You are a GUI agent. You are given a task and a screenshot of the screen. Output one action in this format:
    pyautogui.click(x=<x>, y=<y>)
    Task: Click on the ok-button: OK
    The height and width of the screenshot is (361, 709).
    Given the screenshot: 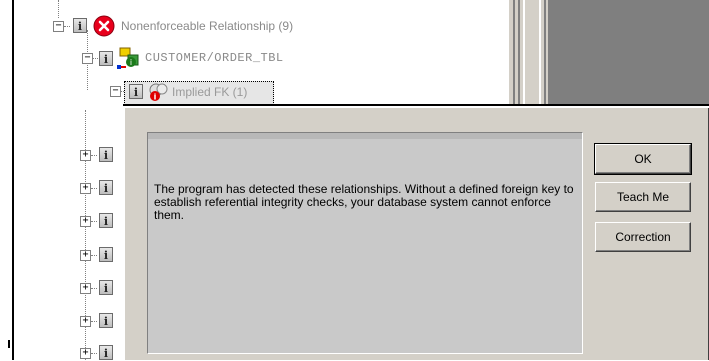 What is the action you would take?
    pyautogui.click(x=643, y=159)
    